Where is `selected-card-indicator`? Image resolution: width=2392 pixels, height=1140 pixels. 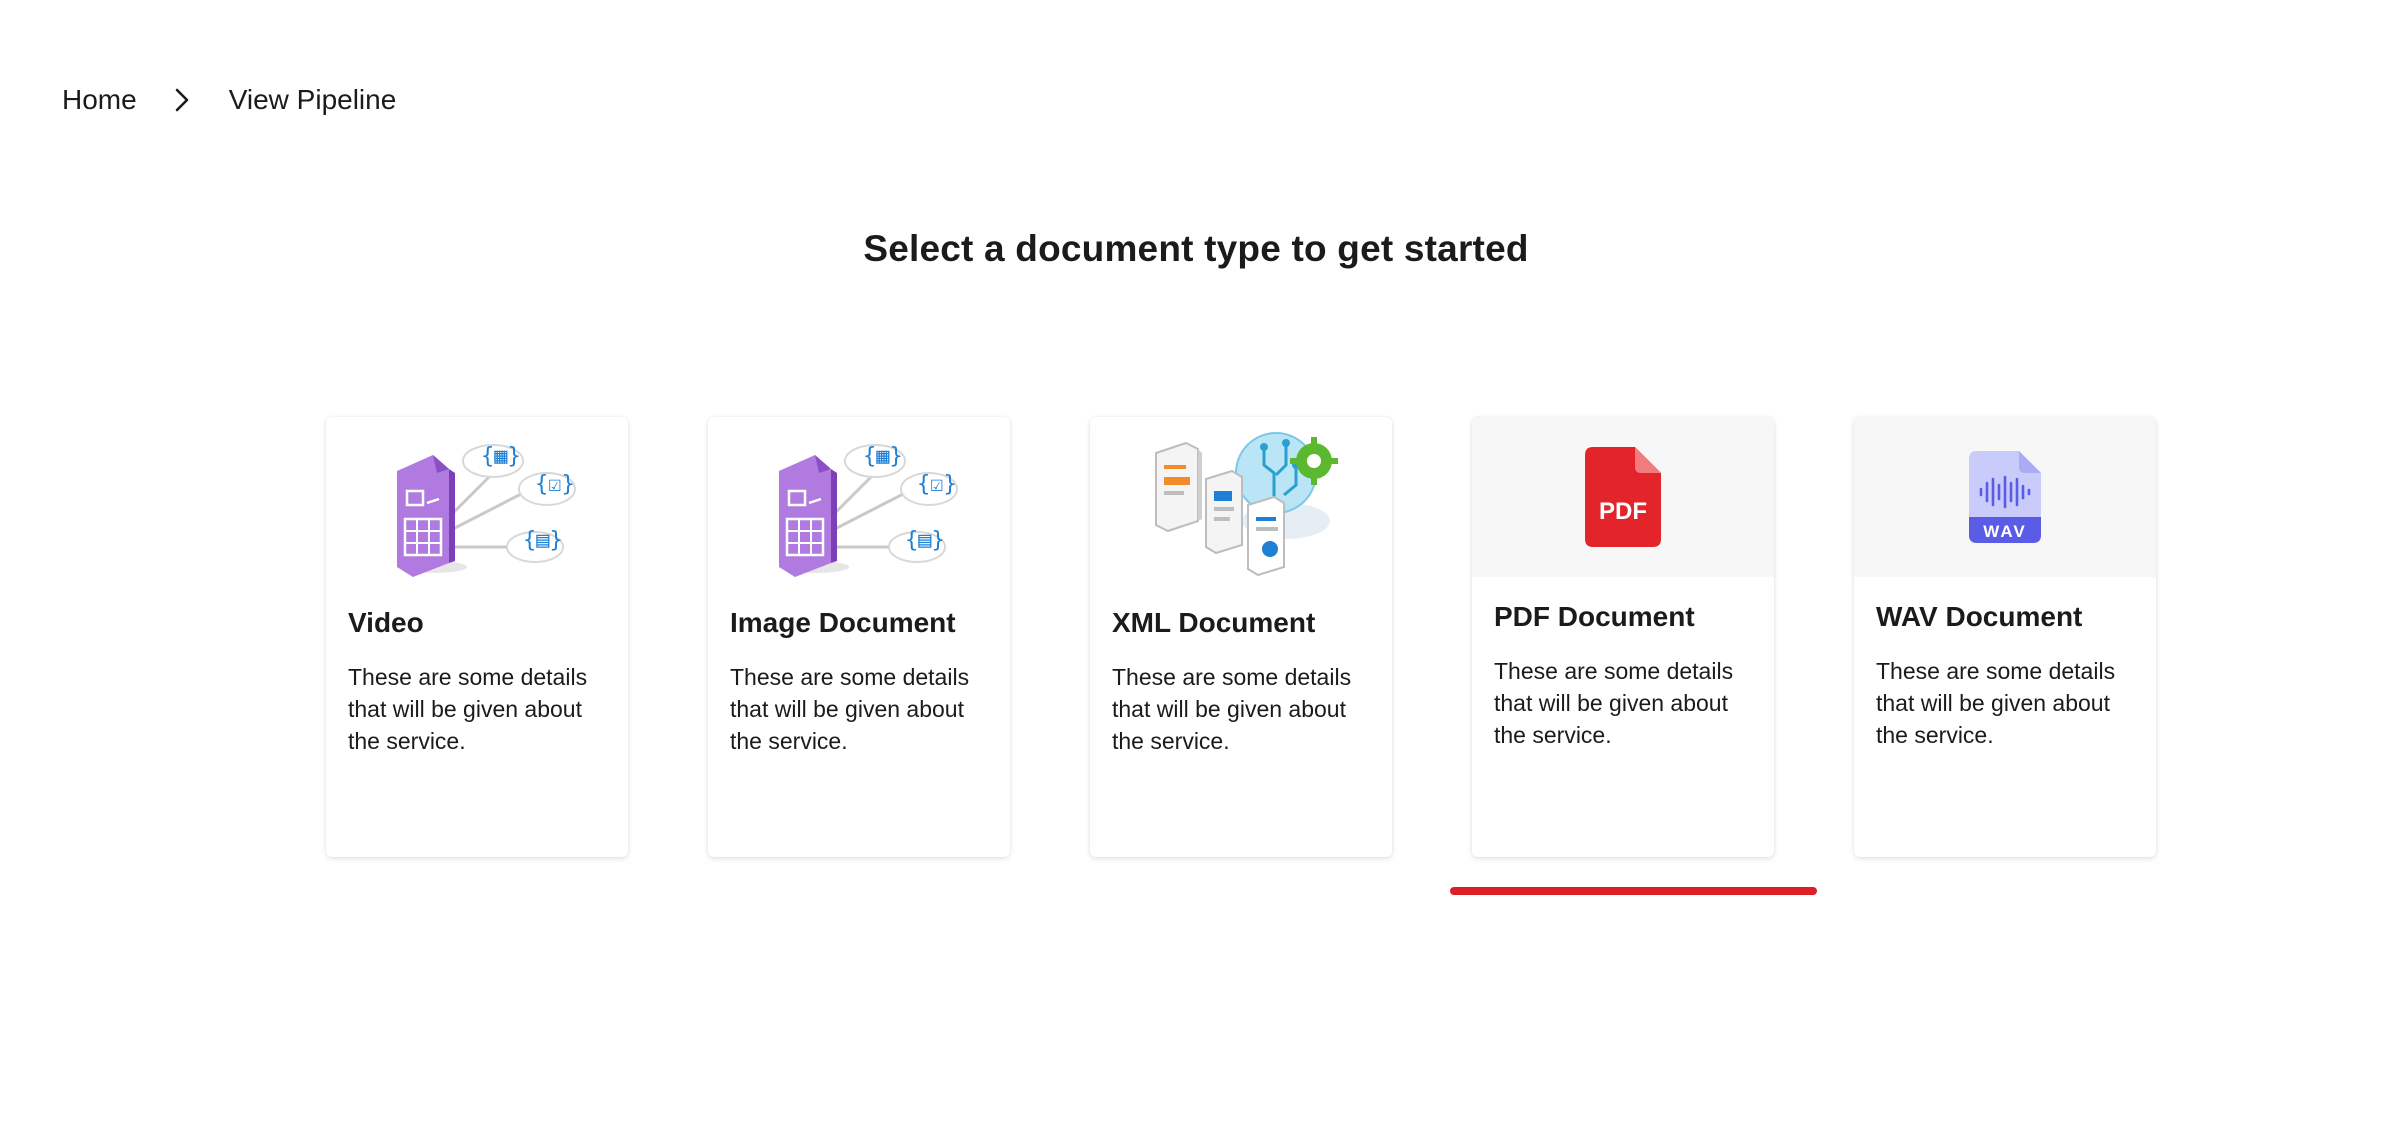
selected-card-indicator is located at coordinates (1633, 891).